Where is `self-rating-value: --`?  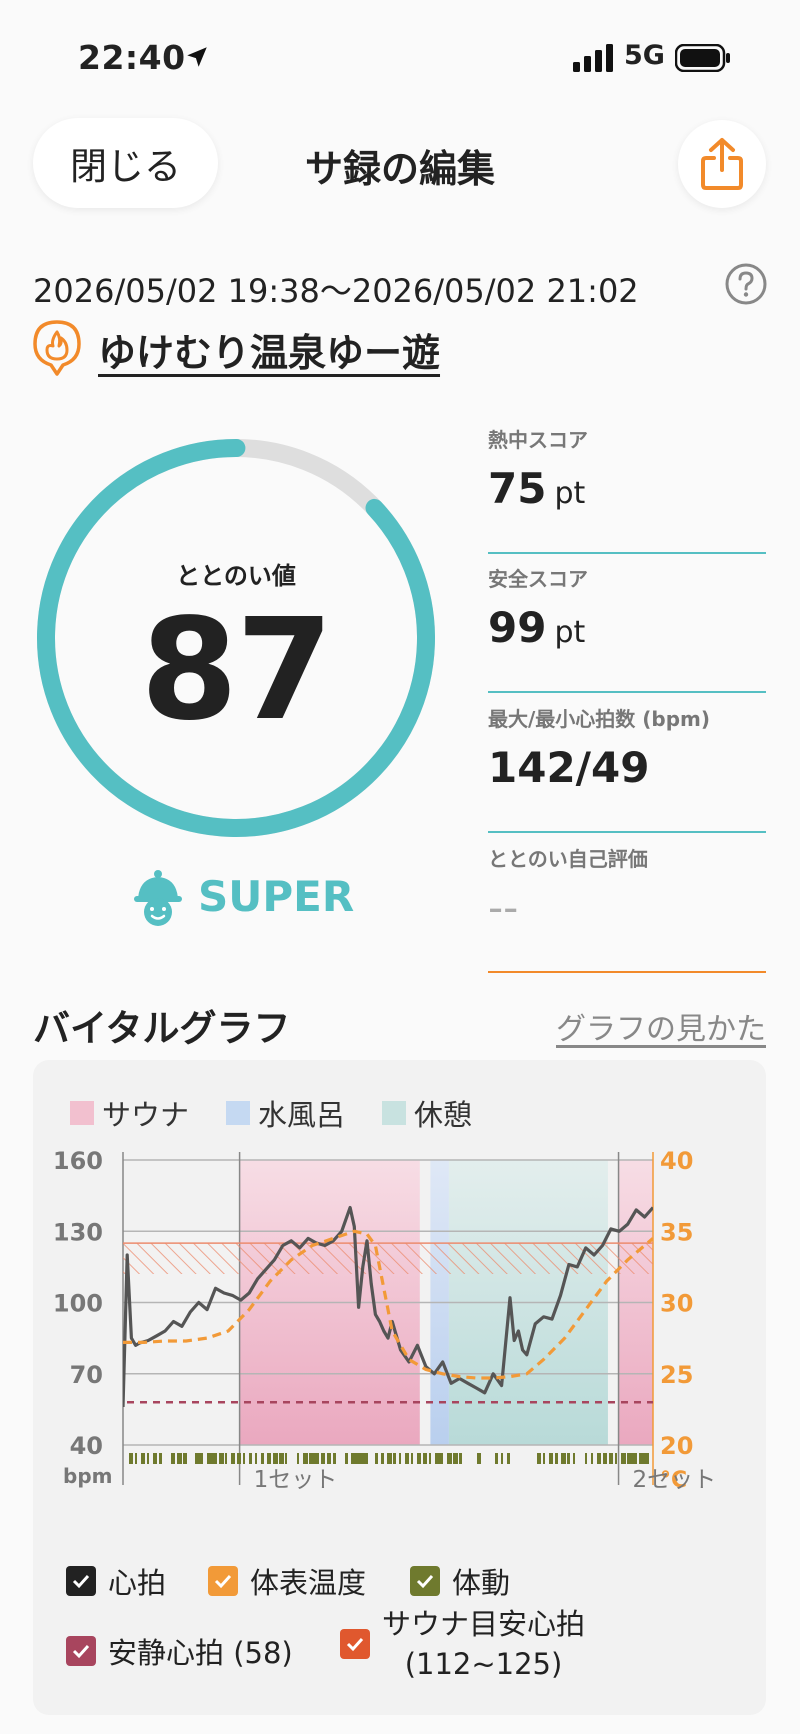 self-rating-value: -- is located at coordinates (503, 907).